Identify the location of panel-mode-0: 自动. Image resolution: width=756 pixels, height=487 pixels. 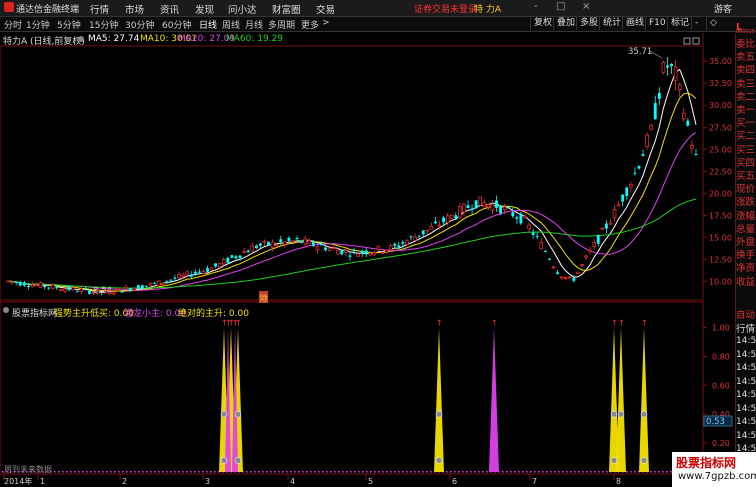
(746, 314).